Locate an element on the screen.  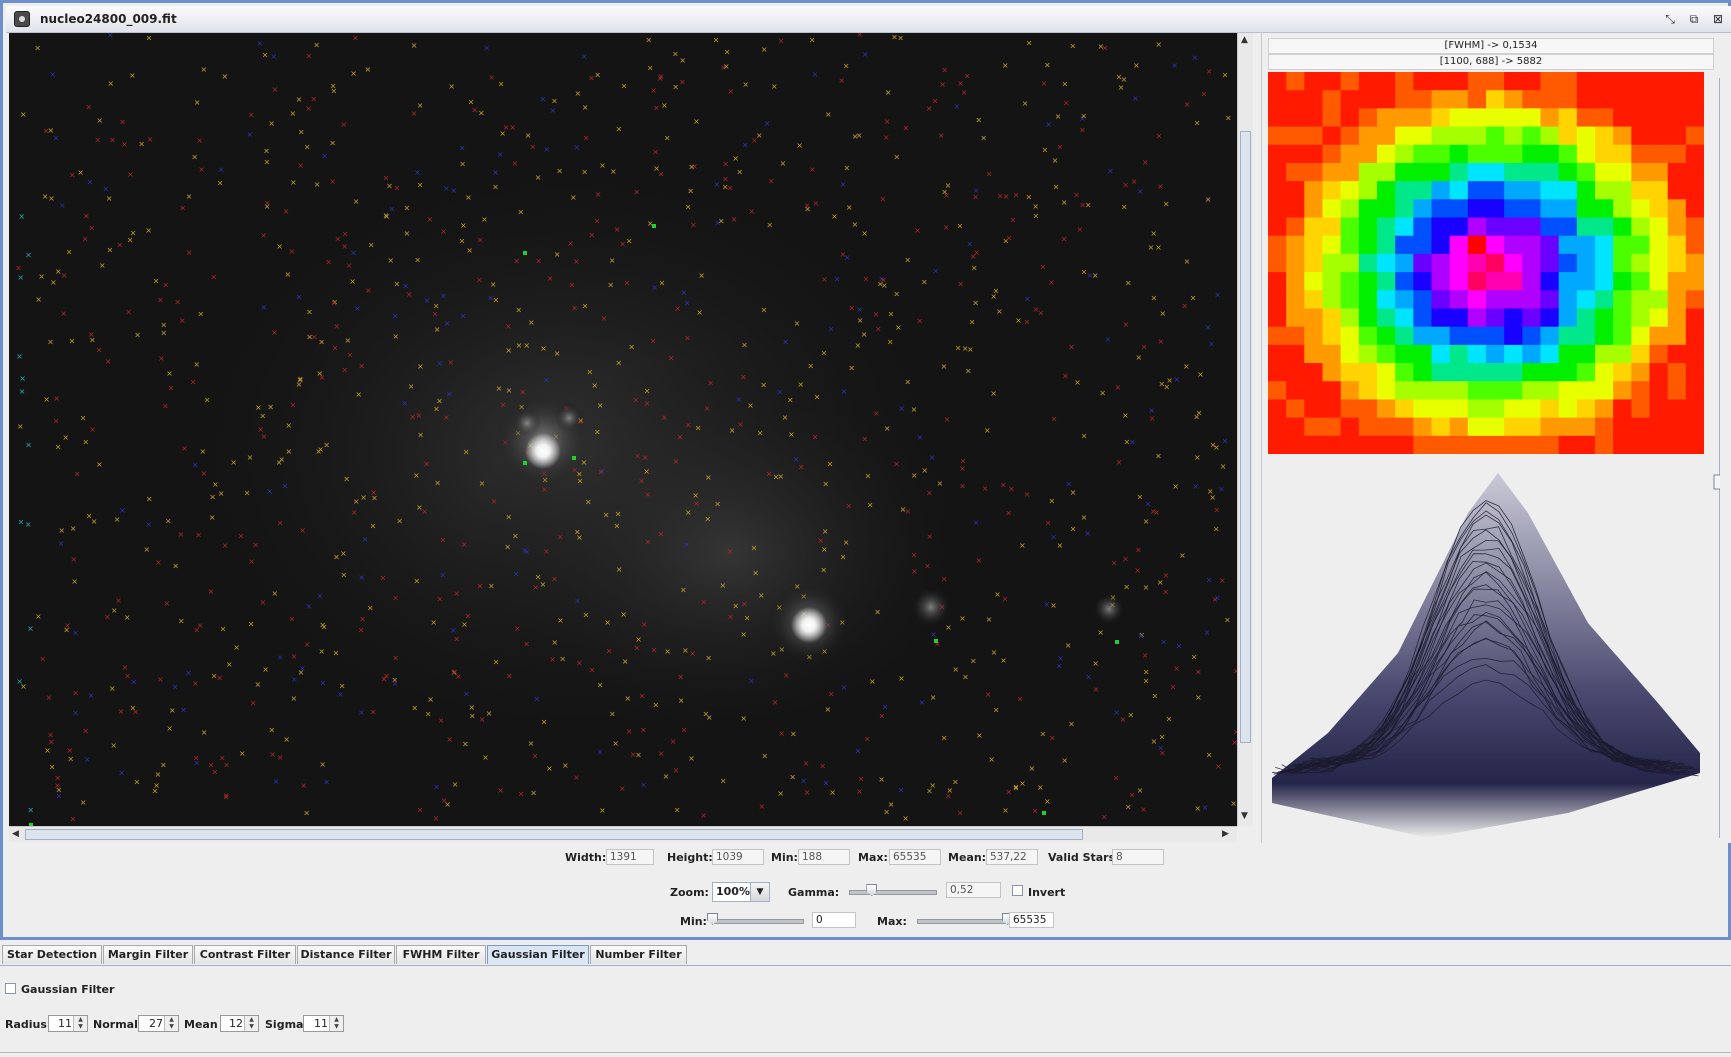
sigma-spinner: 11 ▲ ▼ is located at coordinates (323, 1023).